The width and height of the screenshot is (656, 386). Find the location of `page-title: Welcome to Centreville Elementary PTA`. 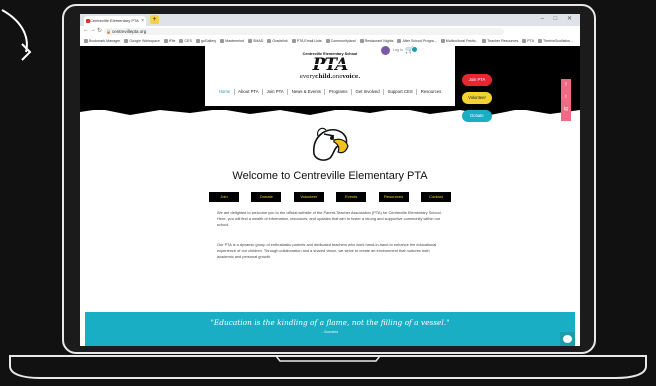

page-title: Welcome to Centreville Elementary PTA is located at coordinates (330, 176).